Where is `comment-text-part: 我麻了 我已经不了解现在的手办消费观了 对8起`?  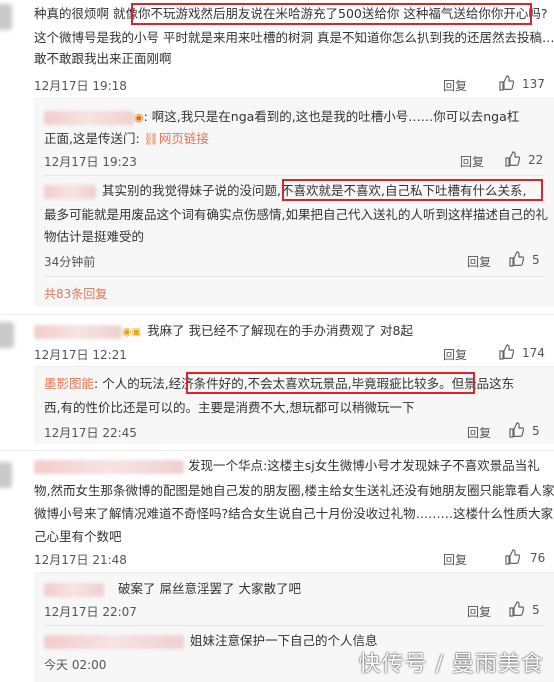 comment-text-part: 我麻了 我已经不了解现在的手办消费观了 对8起 is located at coordinates (280, 330).